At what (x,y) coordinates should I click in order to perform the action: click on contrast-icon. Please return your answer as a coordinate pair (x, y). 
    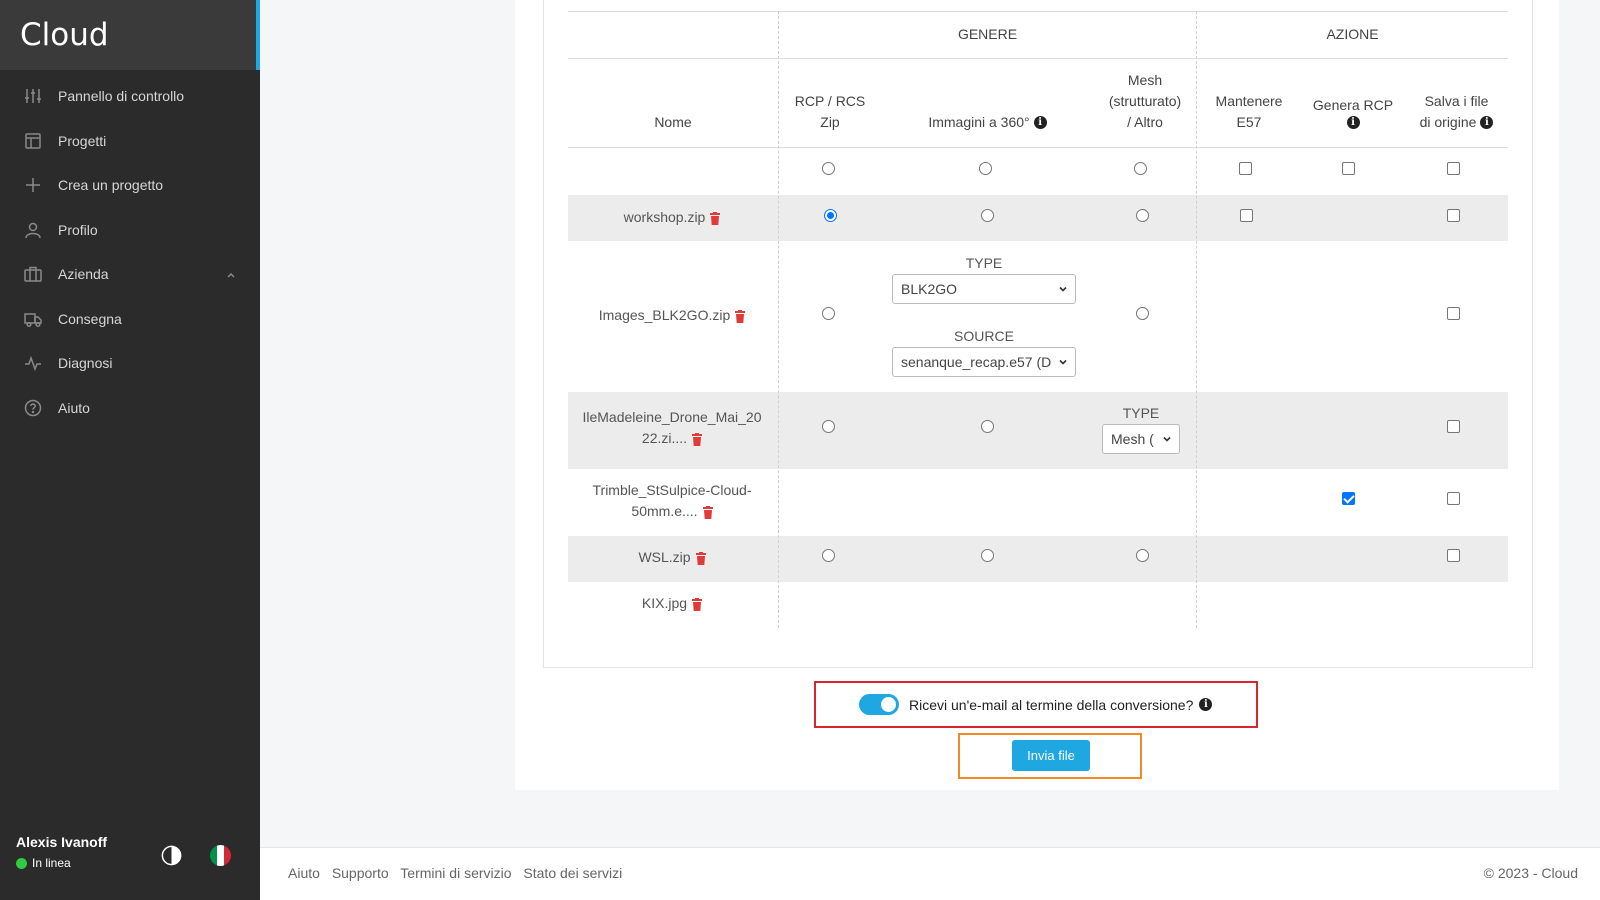
    Looking at the image, I should click on (171, 855).